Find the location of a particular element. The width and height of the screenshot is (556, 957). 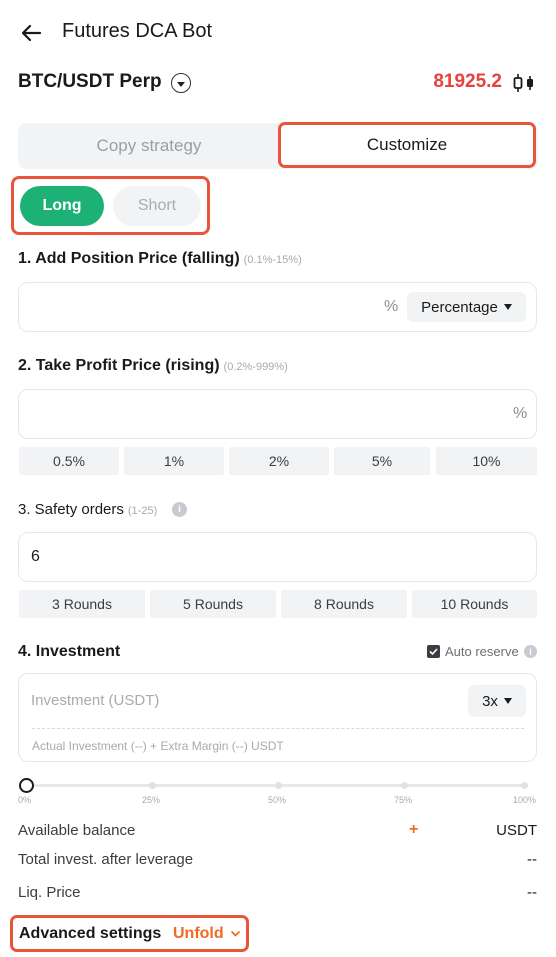

tp-preset-1: 1% is located at coordinates (174, 461).